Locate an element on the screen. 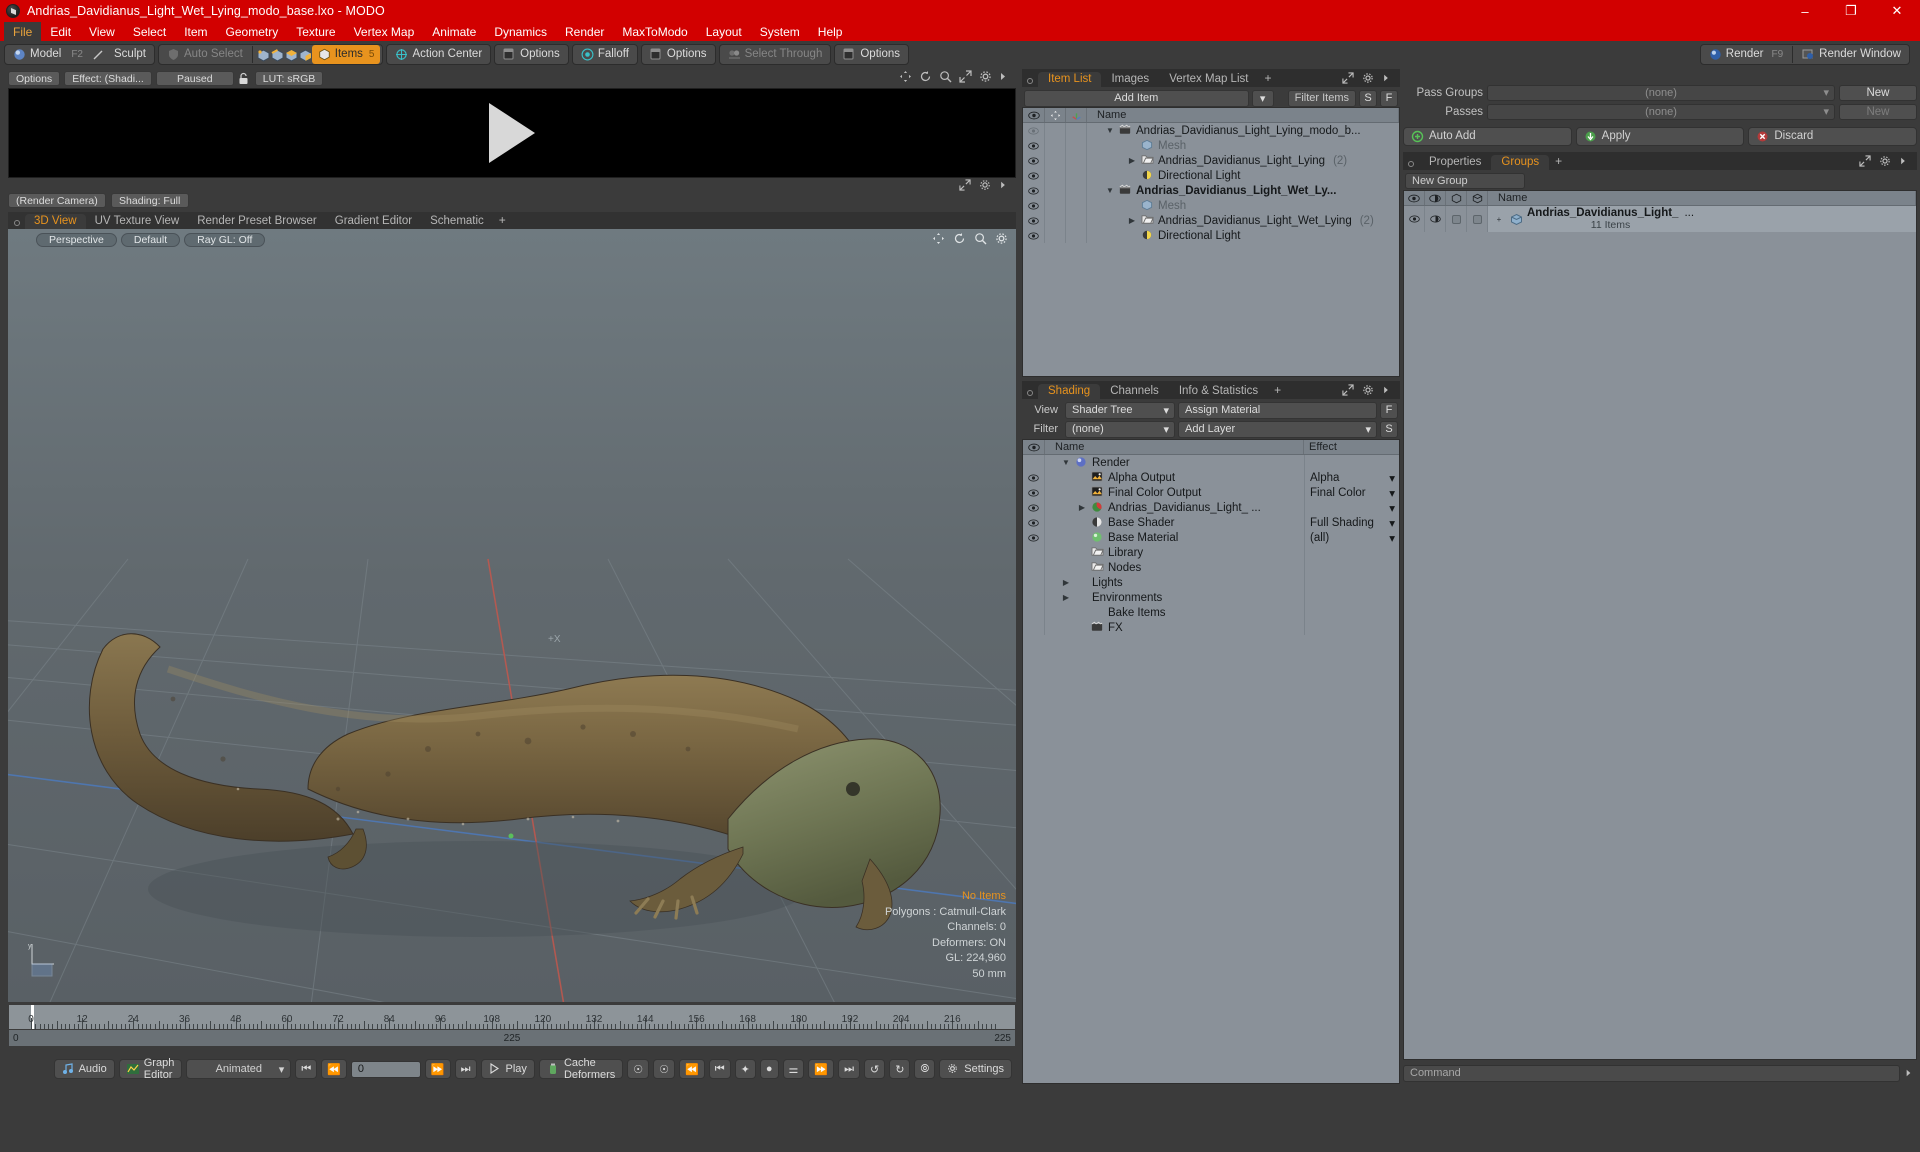 The height and width of the screenshot is (1152, 1920). render-toggle is located at coordinates (1456, 219).